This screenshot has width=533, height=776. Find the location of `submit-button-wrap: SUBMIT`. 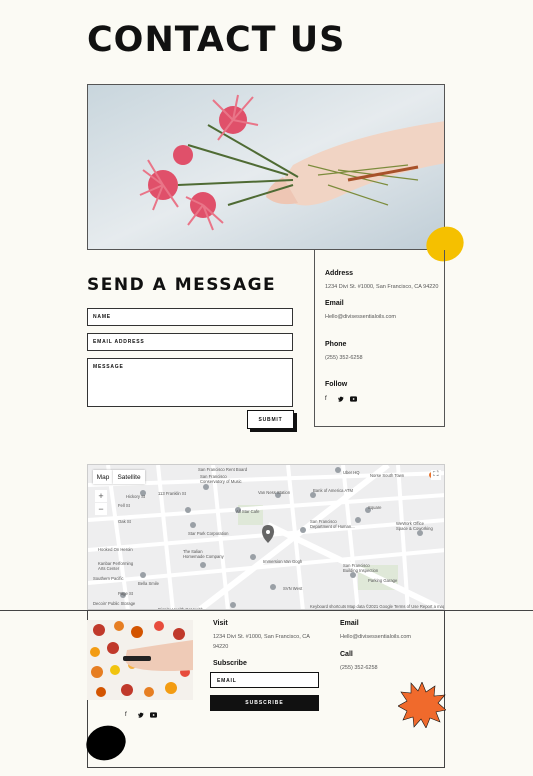

submit-button-wrap: SUBMIT is located at coordinates (272, 421).